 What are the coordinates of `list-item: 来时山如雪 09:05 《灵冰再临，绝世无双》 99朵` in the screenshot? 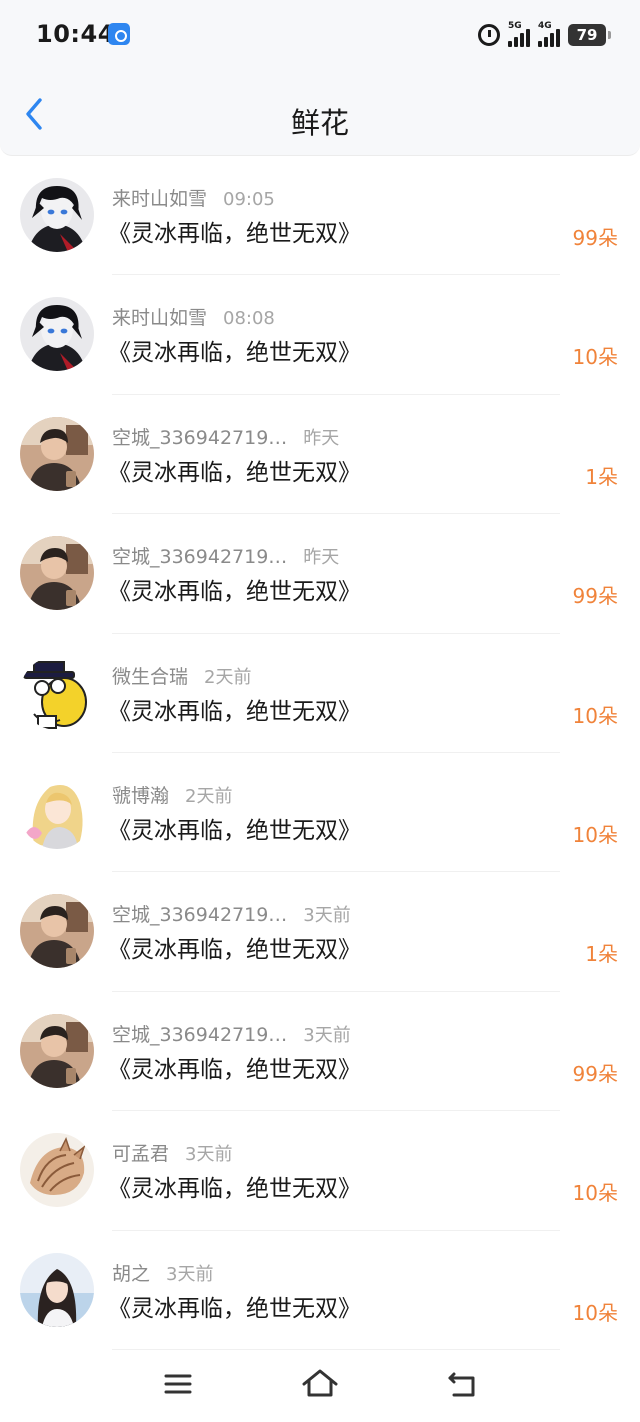 It's located at (320, 216).